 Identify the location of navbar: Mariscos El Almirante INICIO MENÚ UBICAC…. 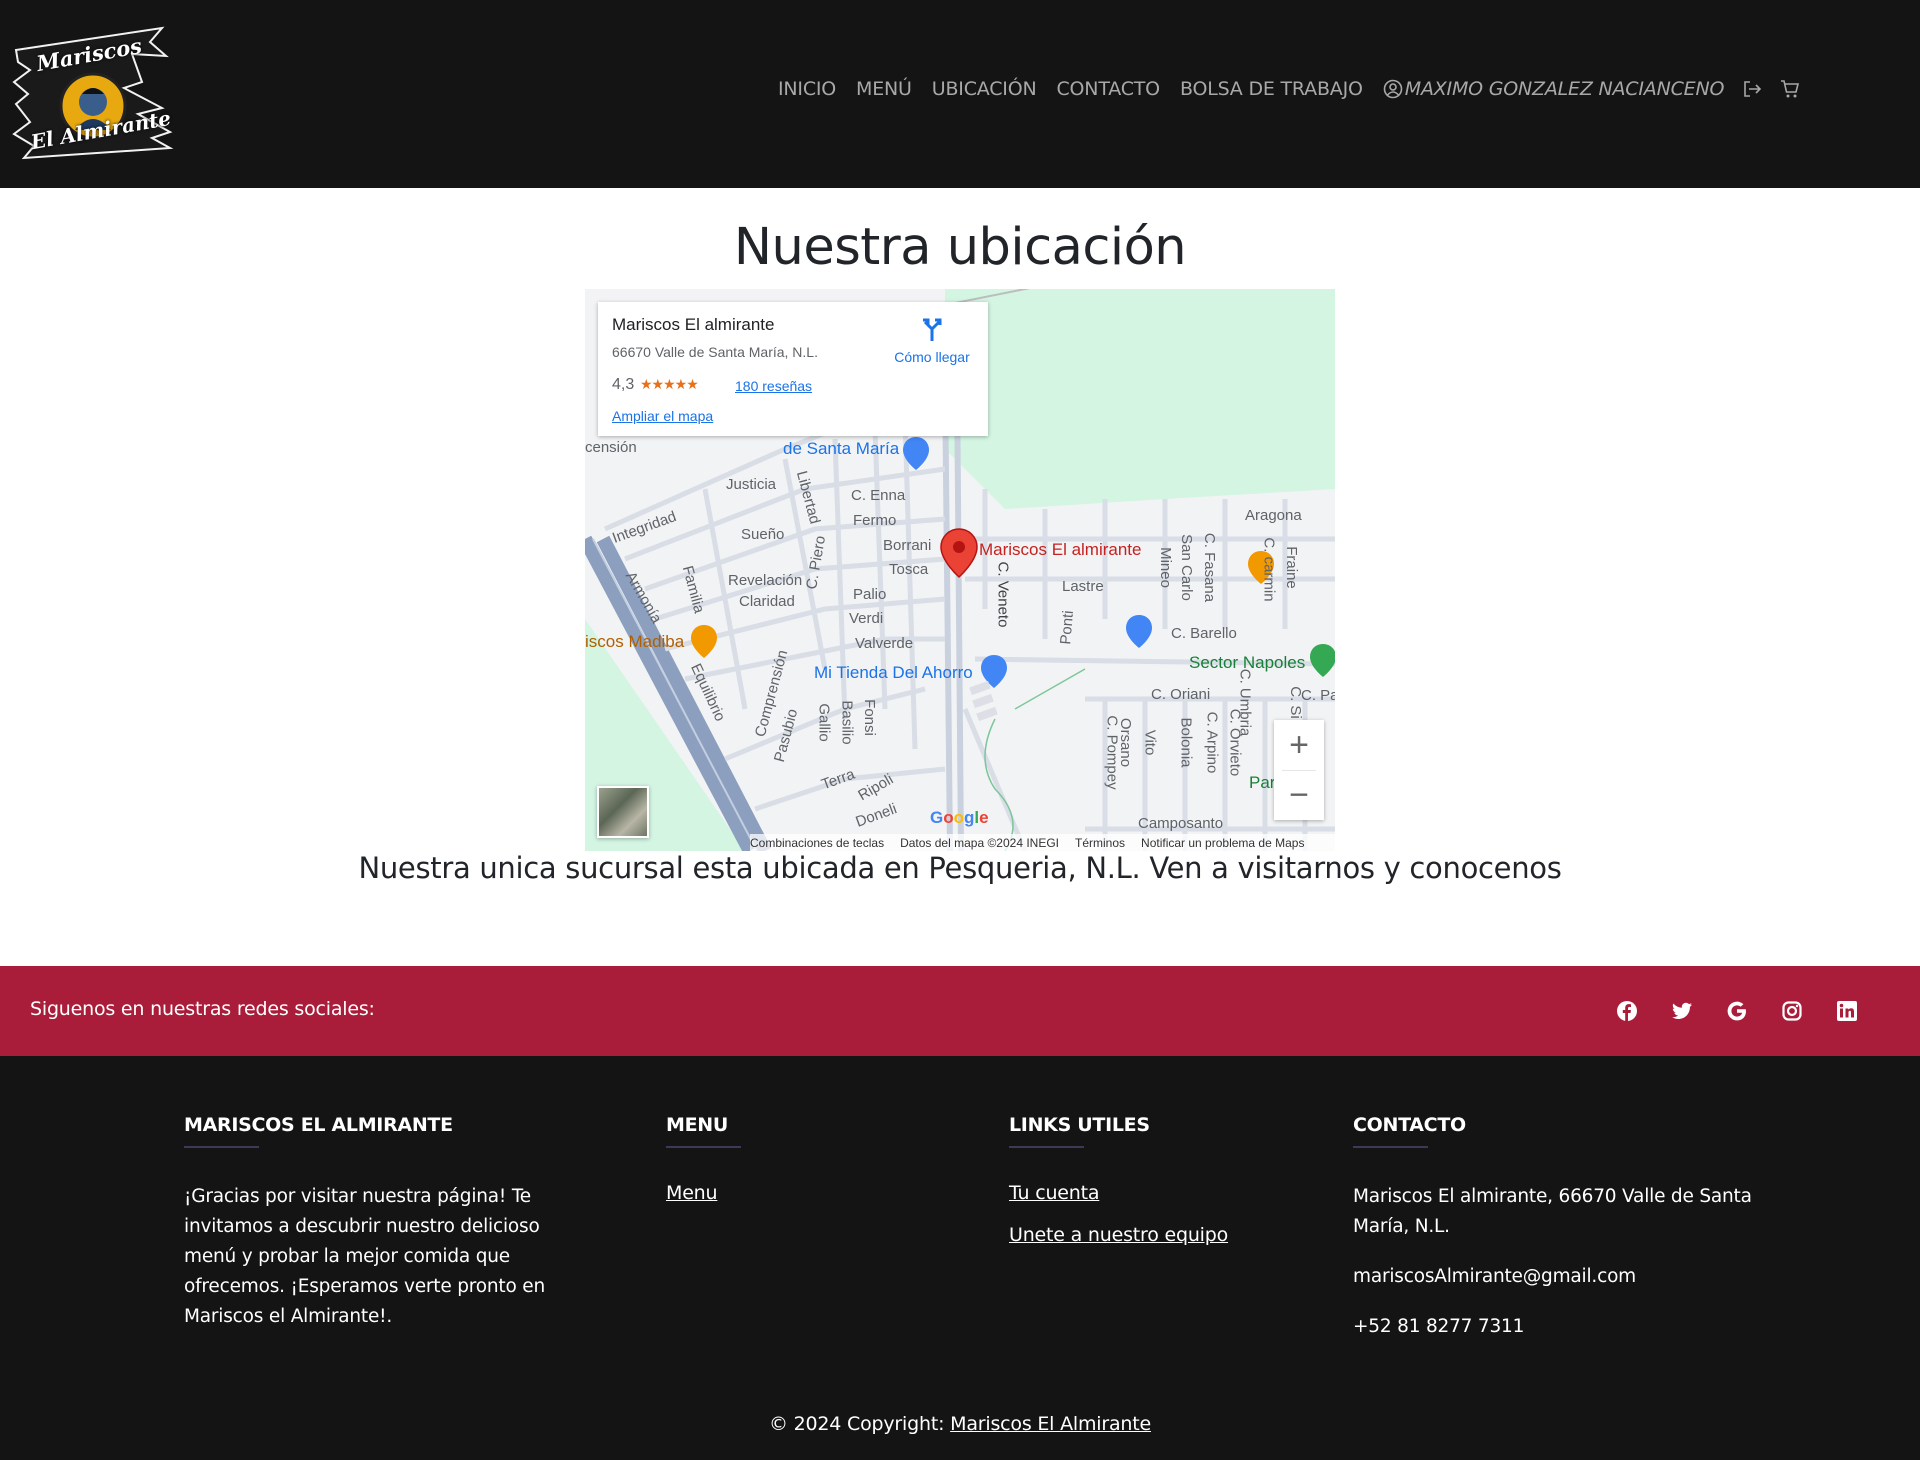
(960, 94).